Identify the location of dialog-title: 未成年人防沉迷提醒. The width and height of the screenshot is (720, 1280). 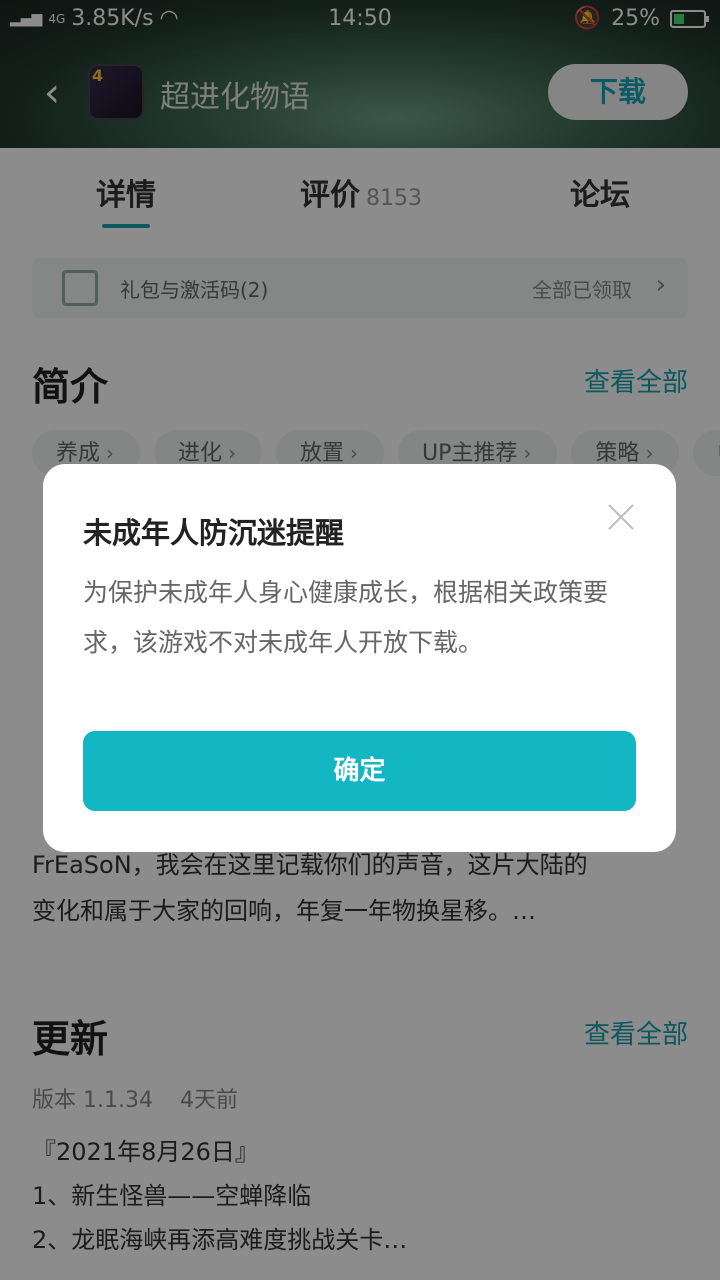
(214, 533).